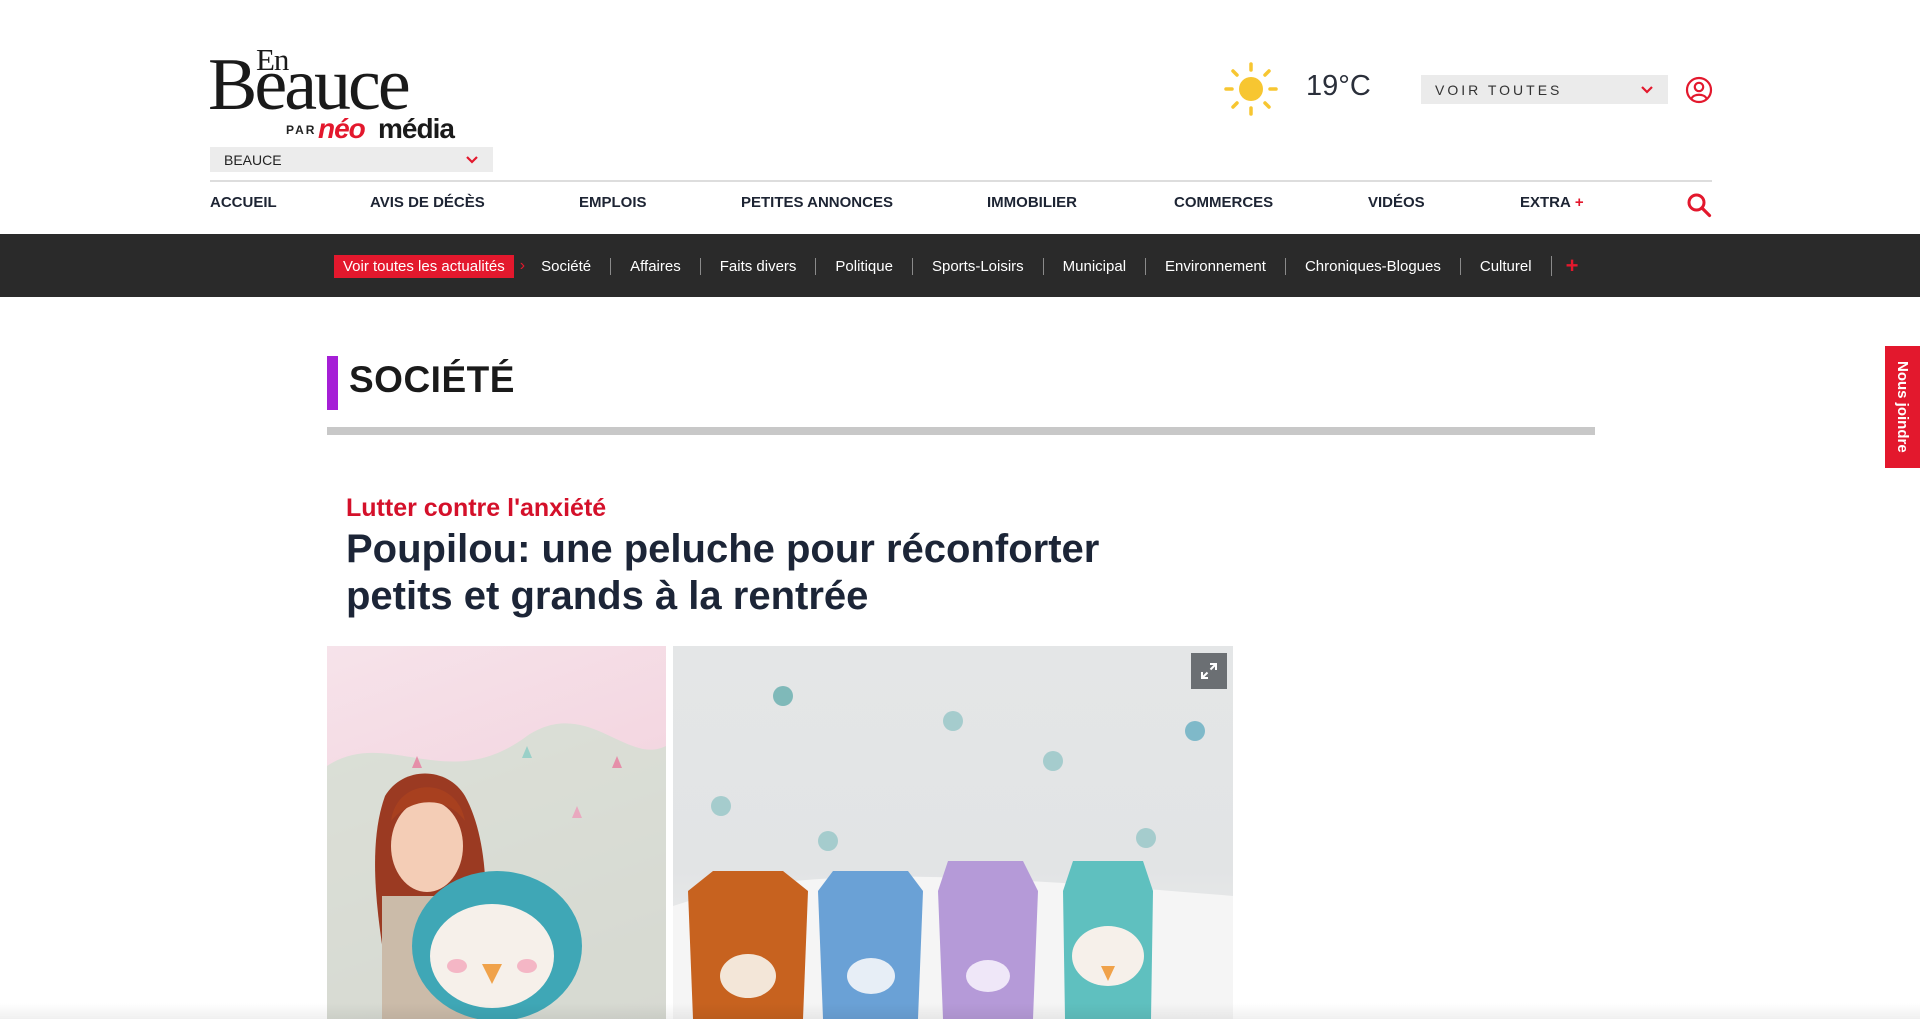 This screenshot has width=1920, height=1019. Describe the element at coordinates (613, 202) in the screenshot. I see `nav-item-emplois: EMPLOIS` at that location.